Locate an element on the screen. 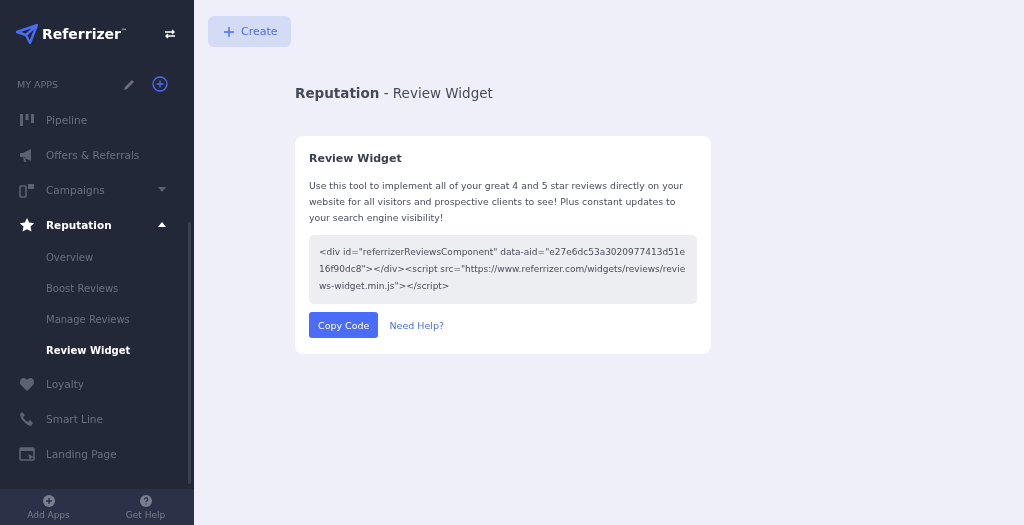 Image resolution: width=1024 pixels, height=525 pixels. nav-item: Smart Line is located at coordinates (97, 418).